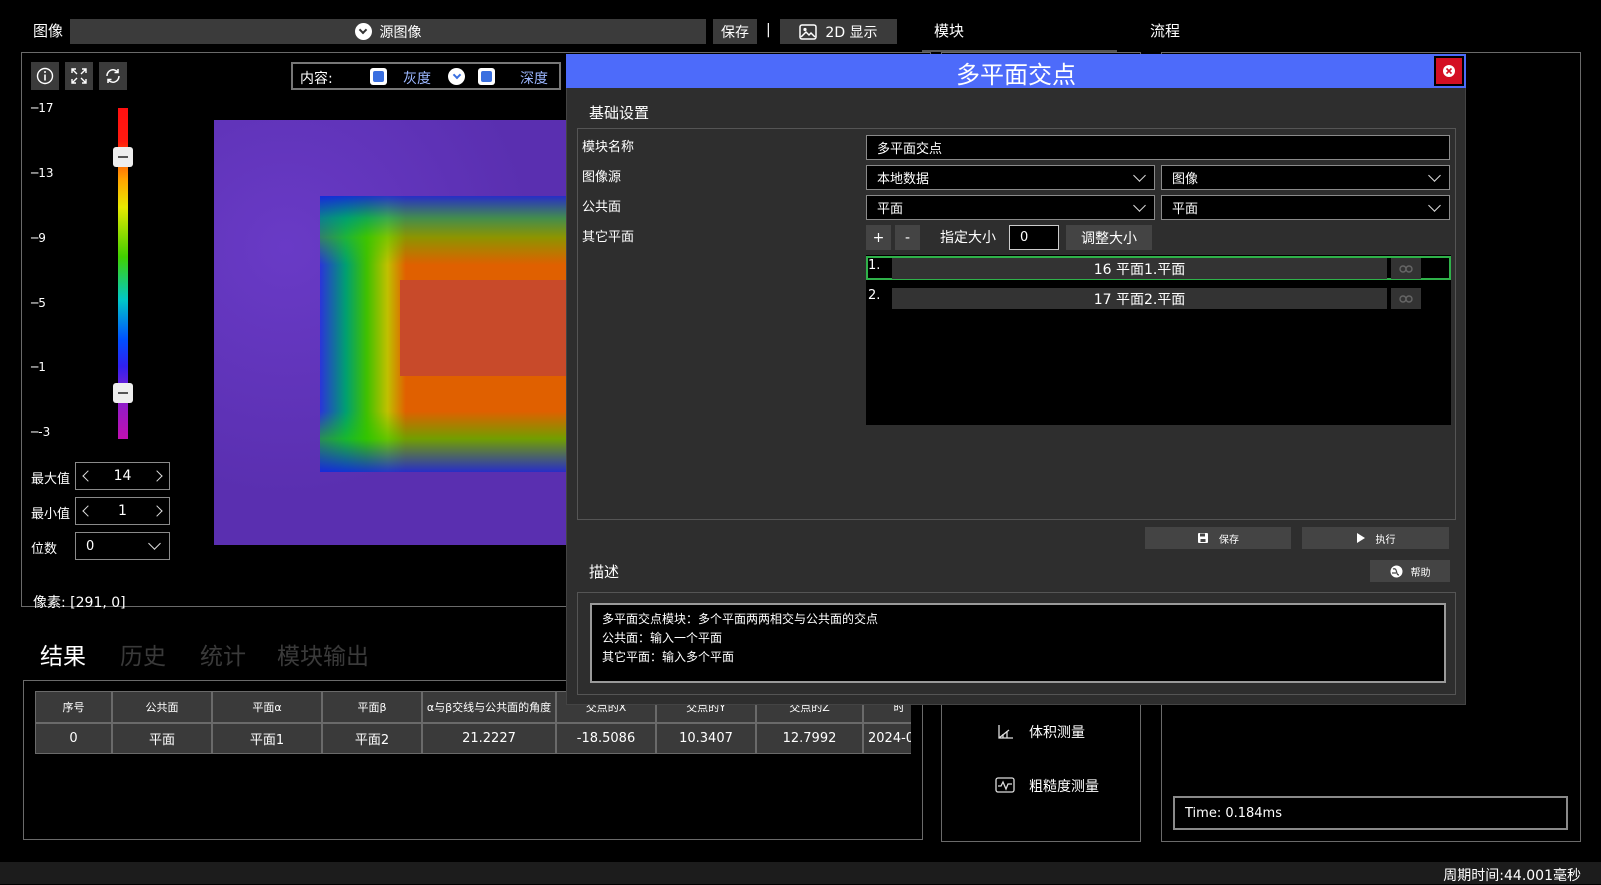 Image resolution: width=1601 pixels, height=885 pixels. I want to click on scale-tick: ─5, so click(38, 303).